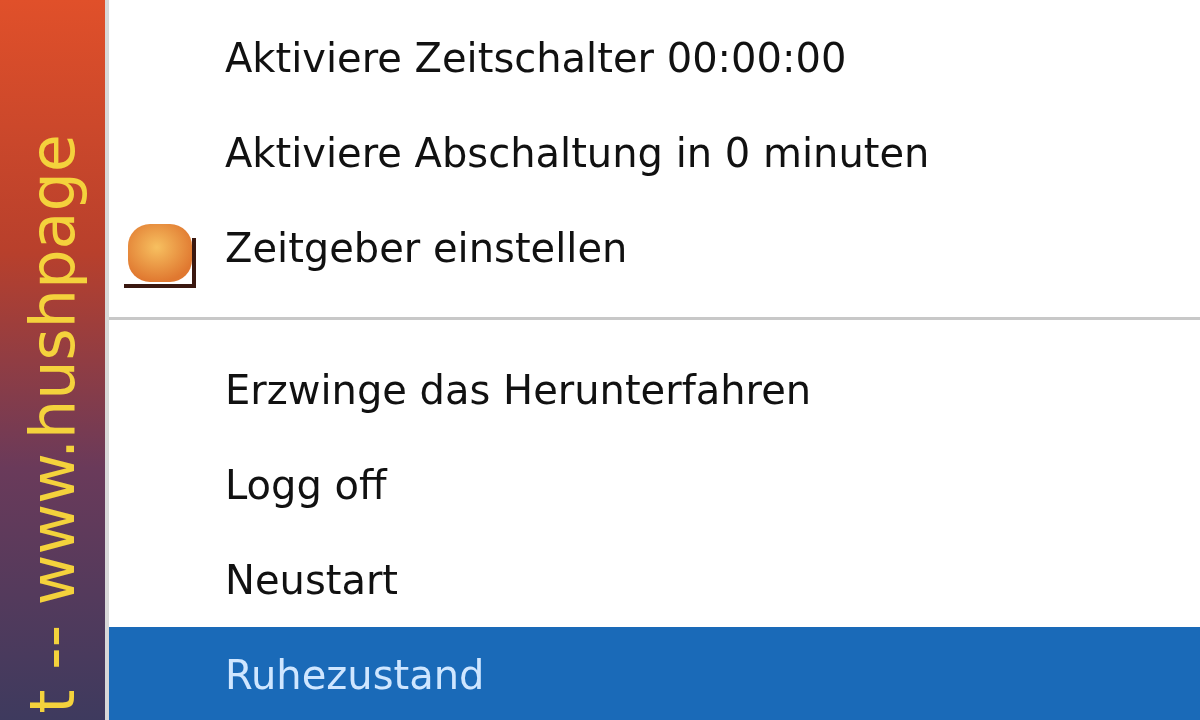 The height and width of the screenshot is (720, 1200). What do you see at coordinates (654, 152) in the screenshot?
I see `menu-item: Aktiviere Abschaltung in 0 minuten` at bounding box center [654, 152].